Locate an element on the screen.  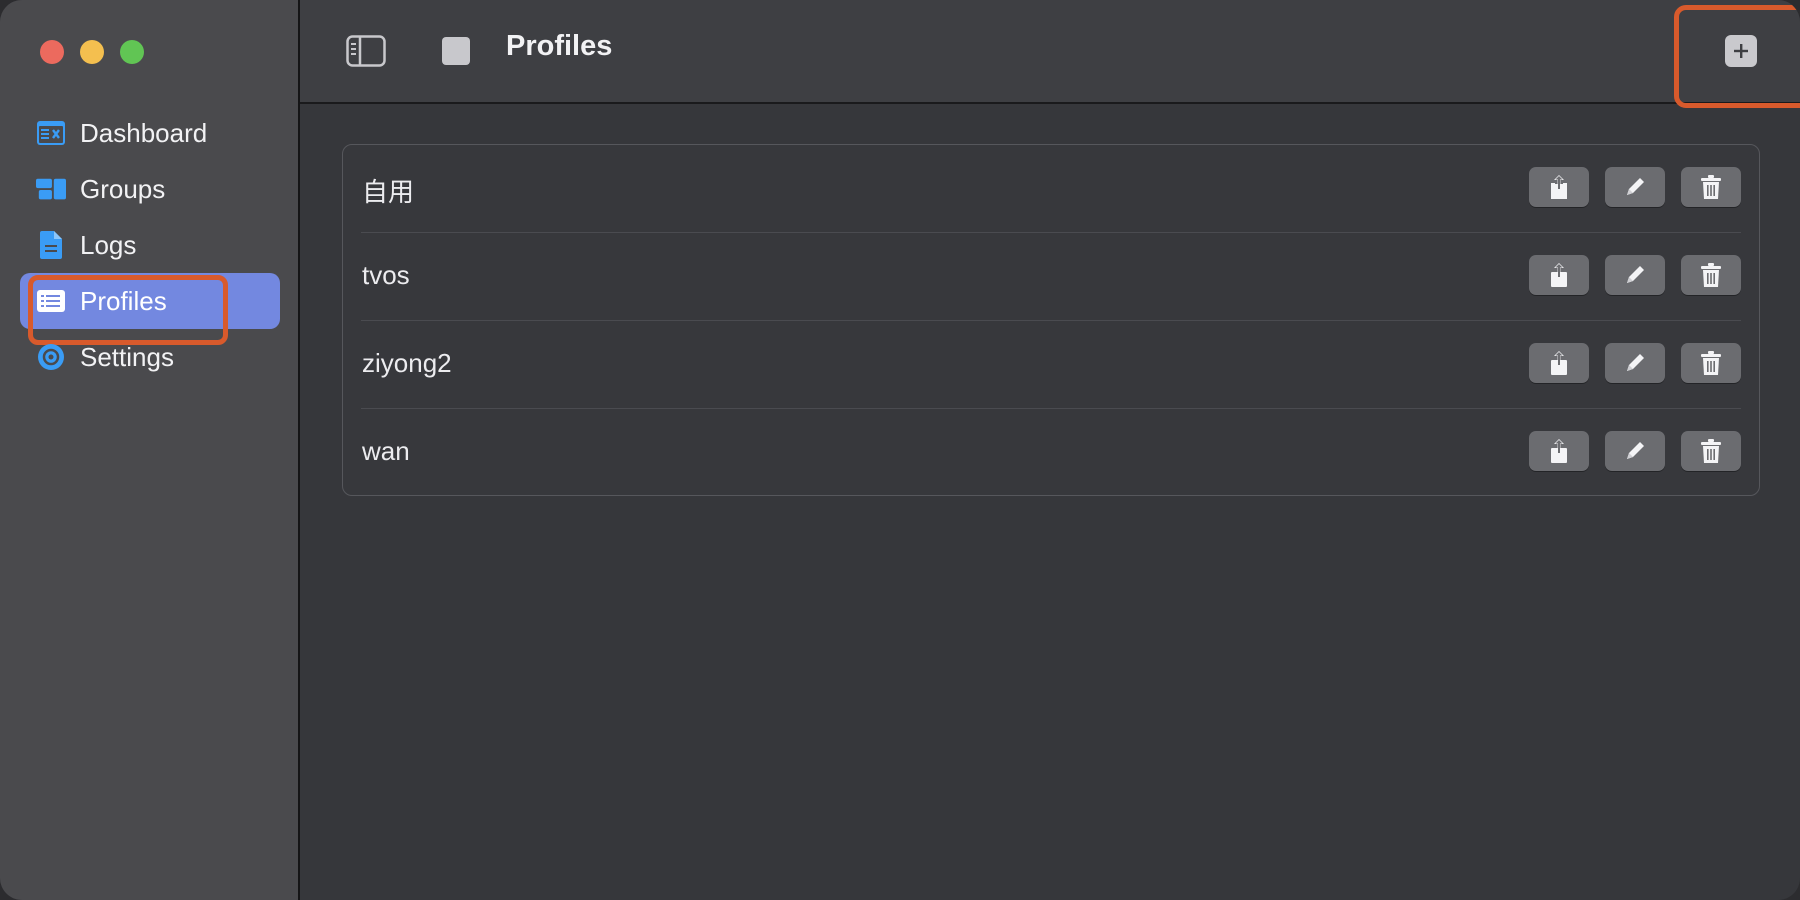
profile-name: 自用 is located at coordinates (388, 192).